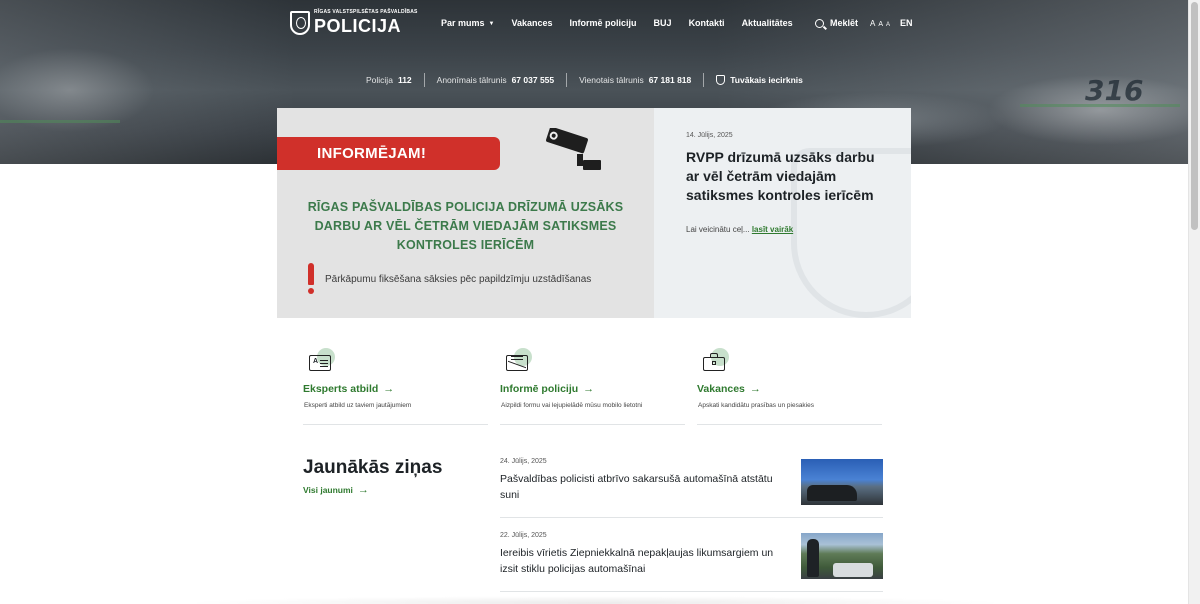 This screenshot has width=1200, height=604. I want to click on mail-icon, so click(518, 361).